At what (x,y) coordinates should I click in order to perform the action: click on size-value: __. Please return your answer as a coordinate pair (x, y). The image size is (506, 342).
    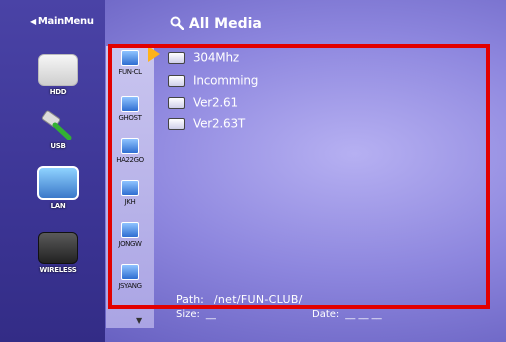
    Looking at the image, I should click on (210, 314).